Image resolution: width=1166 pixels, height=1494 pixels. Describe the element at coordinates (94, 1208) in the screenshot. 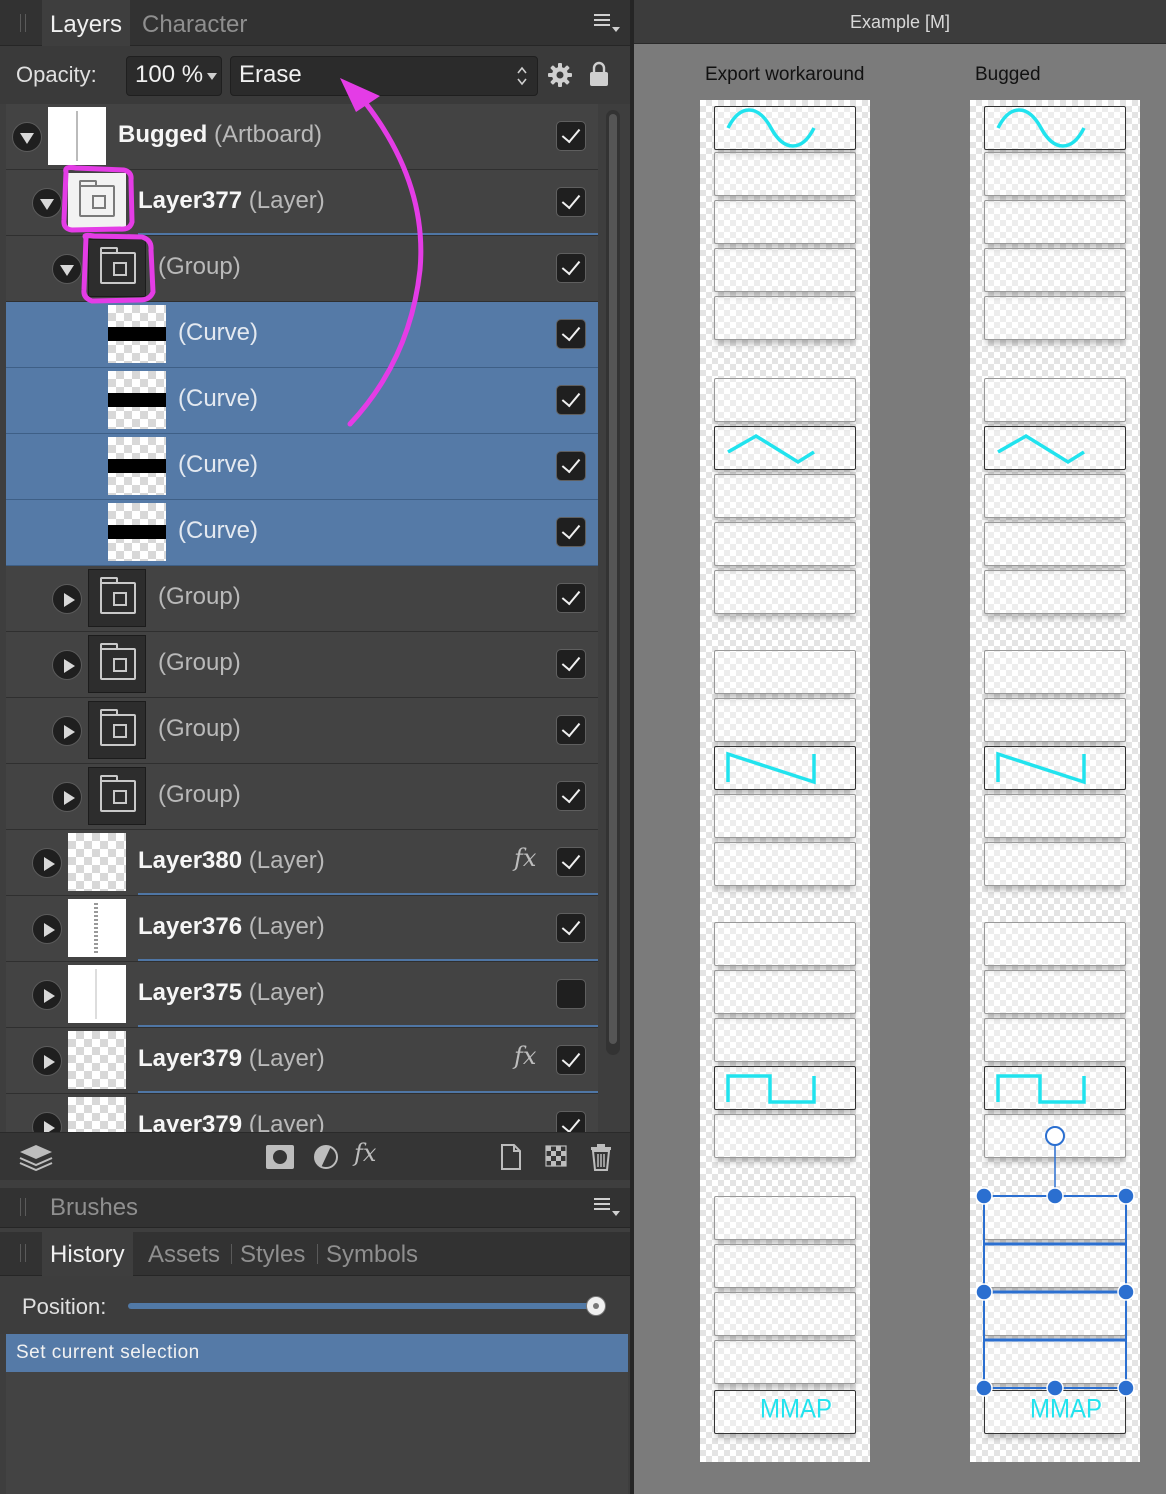

I see `tab-brushes: Brushes` at that location.